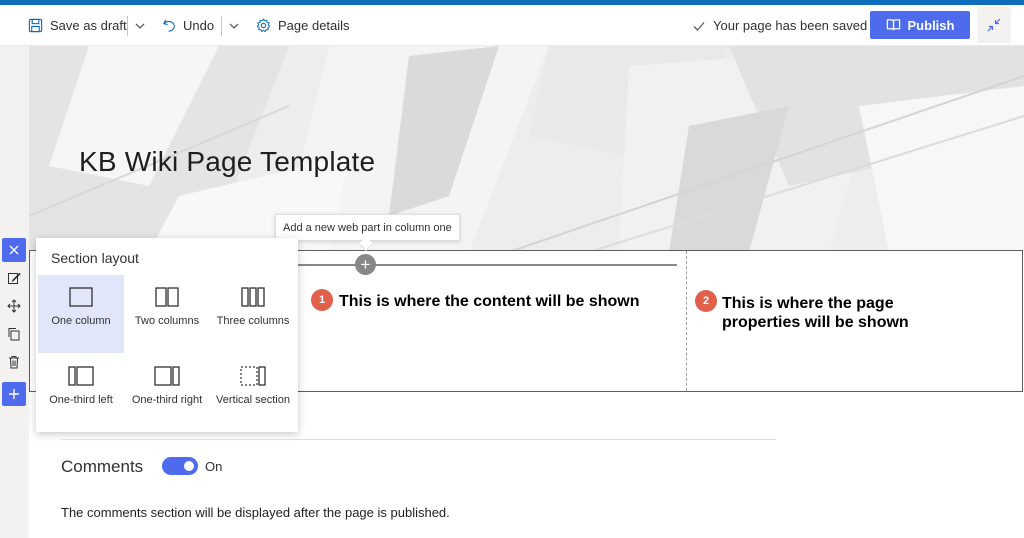  Describe the element at coordinates (253, 321) in the screenshot. I see `layout-option-label: Three columns` at that location.